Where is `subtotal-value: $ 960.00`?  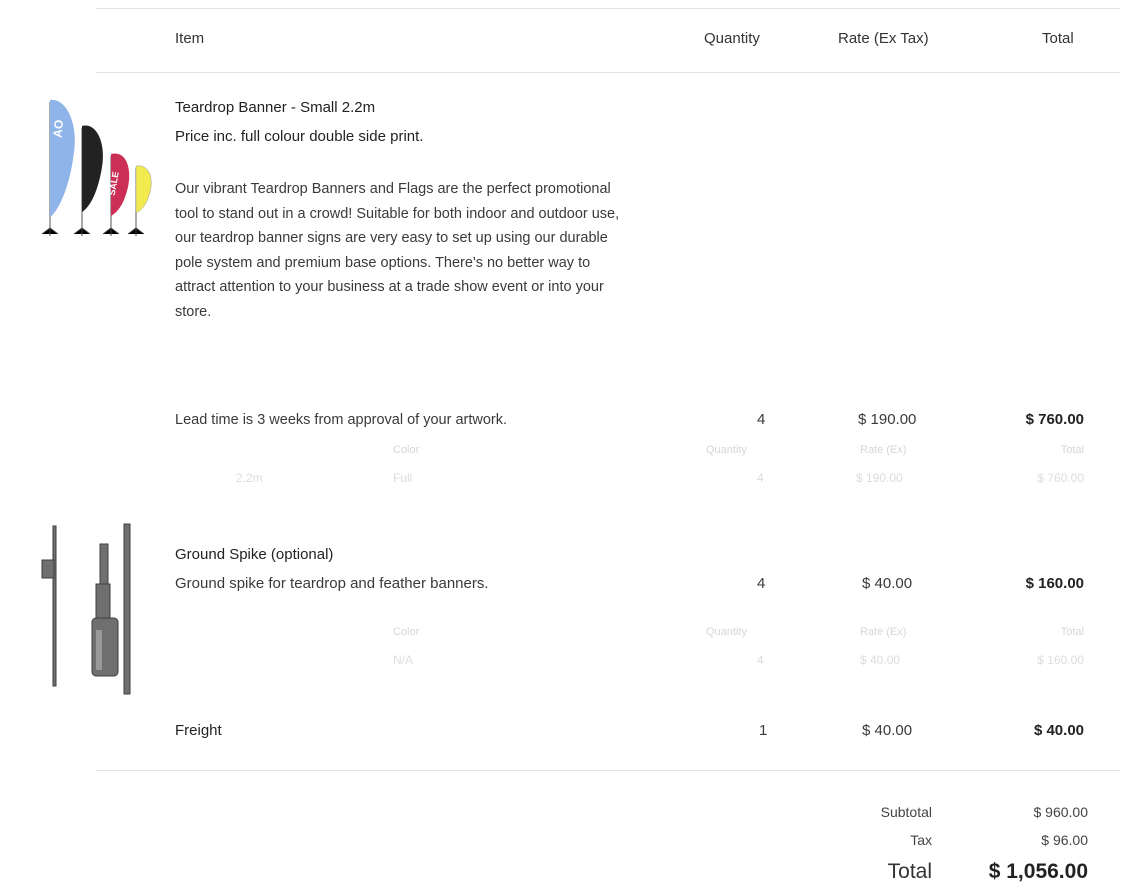
subtotal-value: $ 960.00 is located at coordinates (1061, 812).